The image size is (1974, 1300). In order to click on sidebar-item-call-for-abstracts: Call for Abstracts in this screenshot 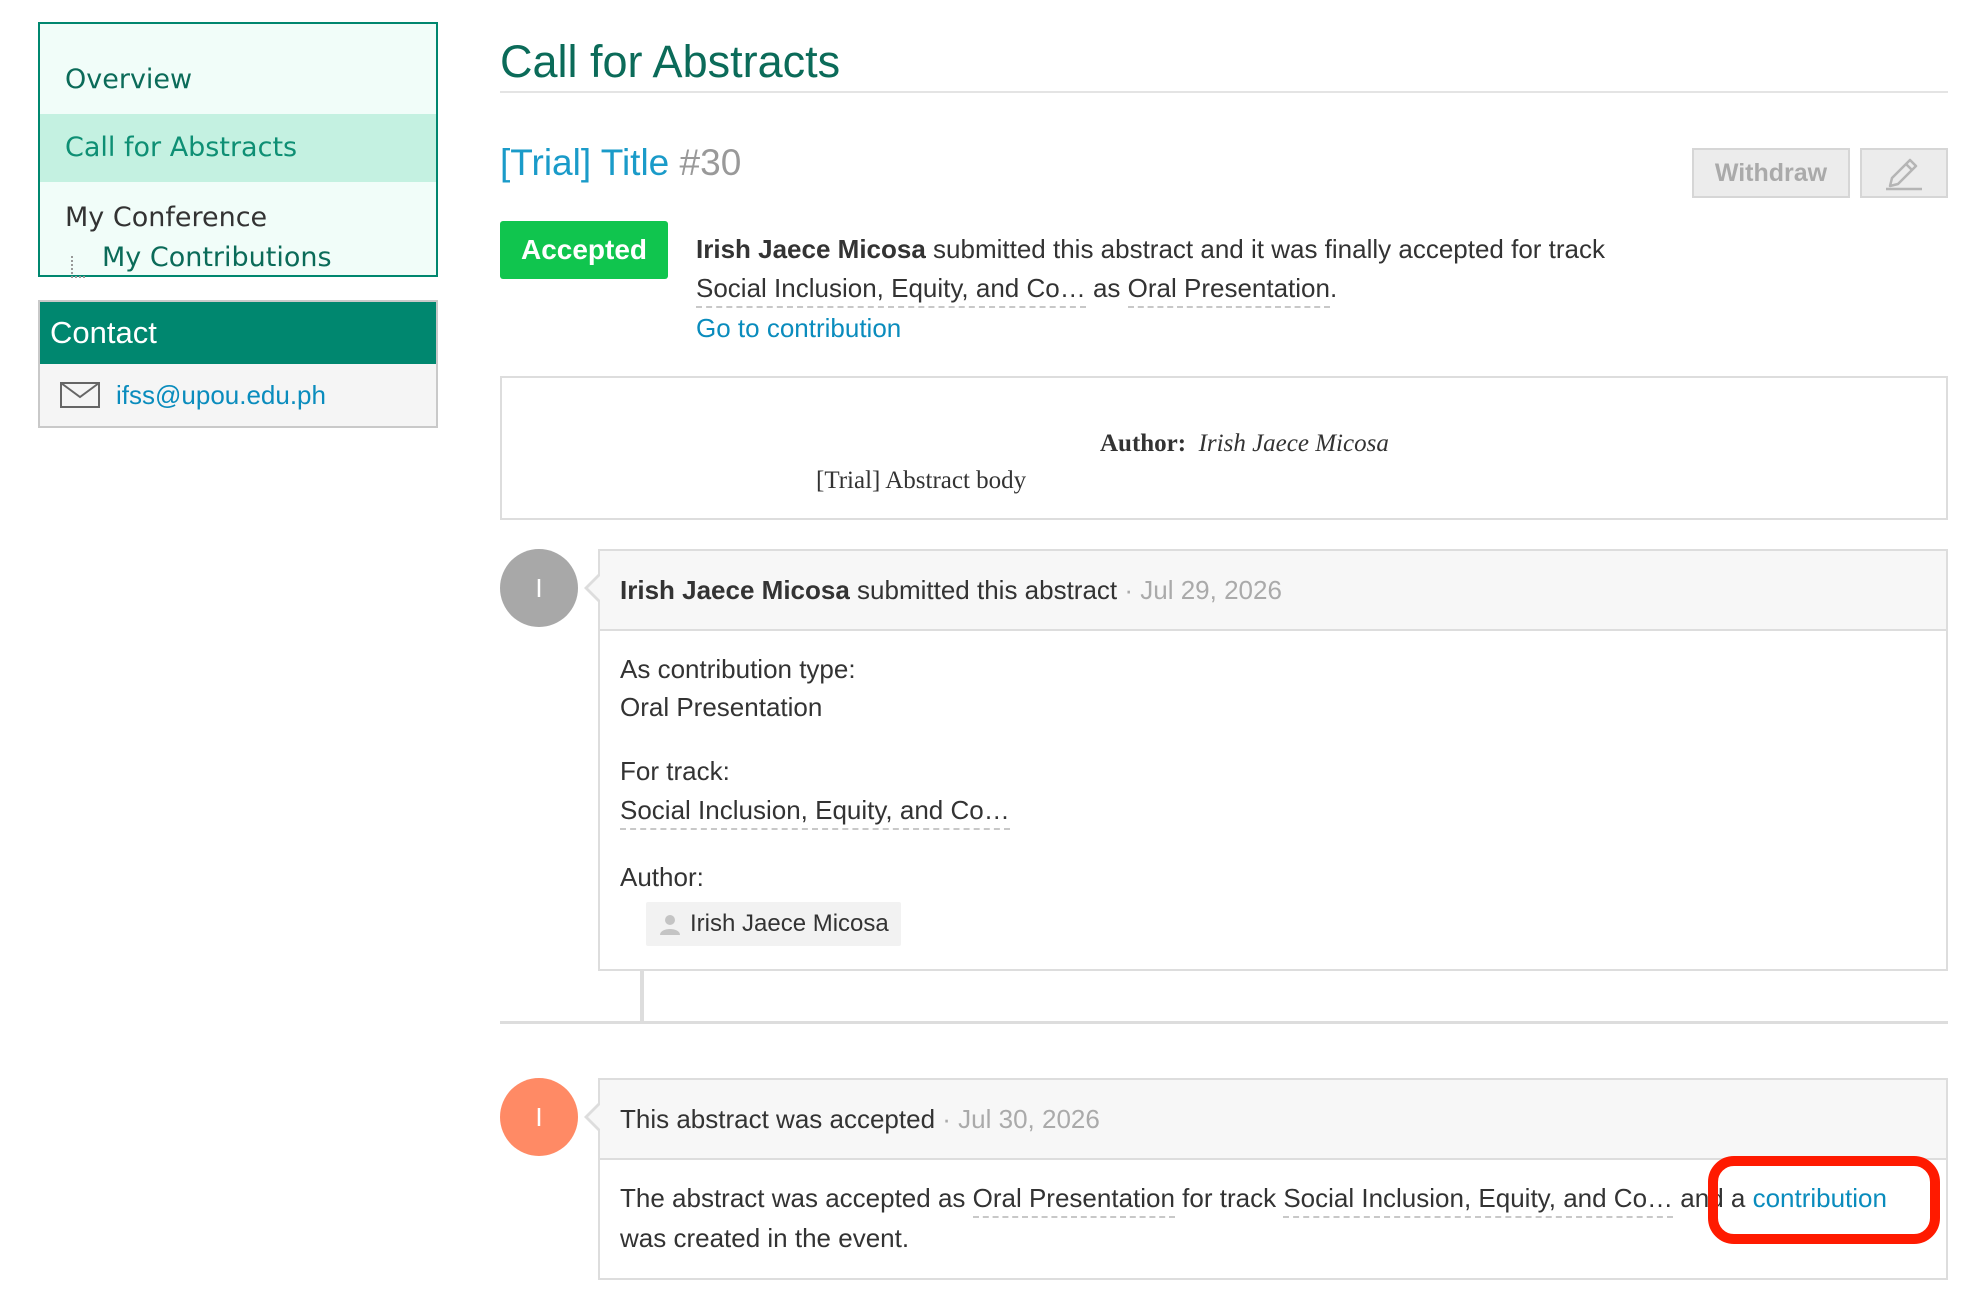, I will do `click(238, 148)`.